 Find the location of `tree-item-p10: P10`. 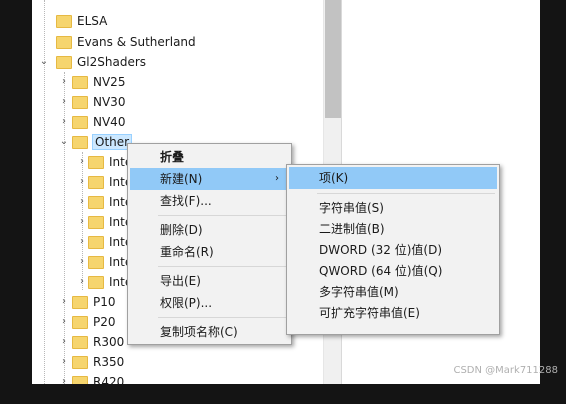

tree-item-p10: P10 is located at coordinates (94, 302).